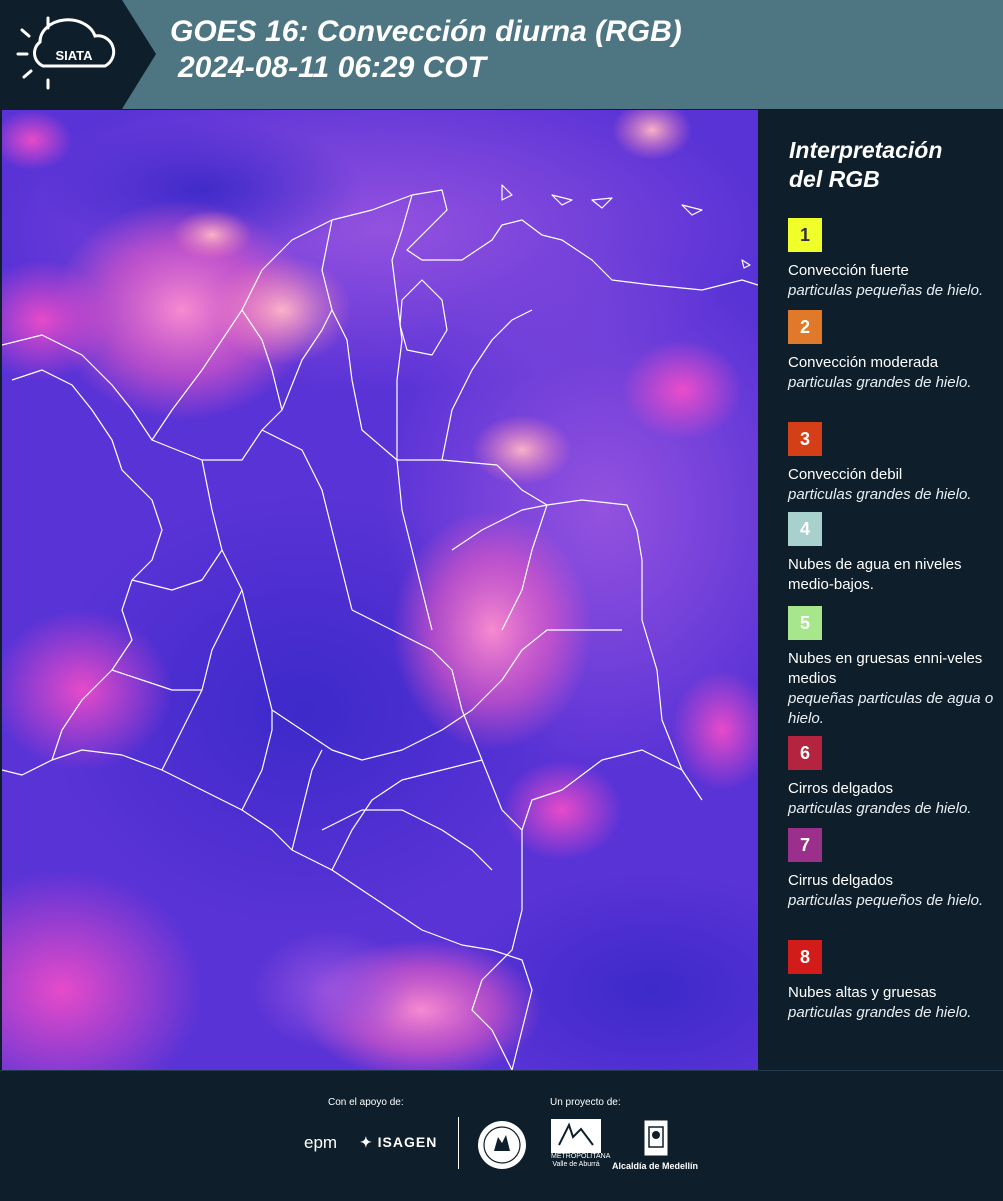  I want to click on legend-swatch-4: 4, so click(805, 529).